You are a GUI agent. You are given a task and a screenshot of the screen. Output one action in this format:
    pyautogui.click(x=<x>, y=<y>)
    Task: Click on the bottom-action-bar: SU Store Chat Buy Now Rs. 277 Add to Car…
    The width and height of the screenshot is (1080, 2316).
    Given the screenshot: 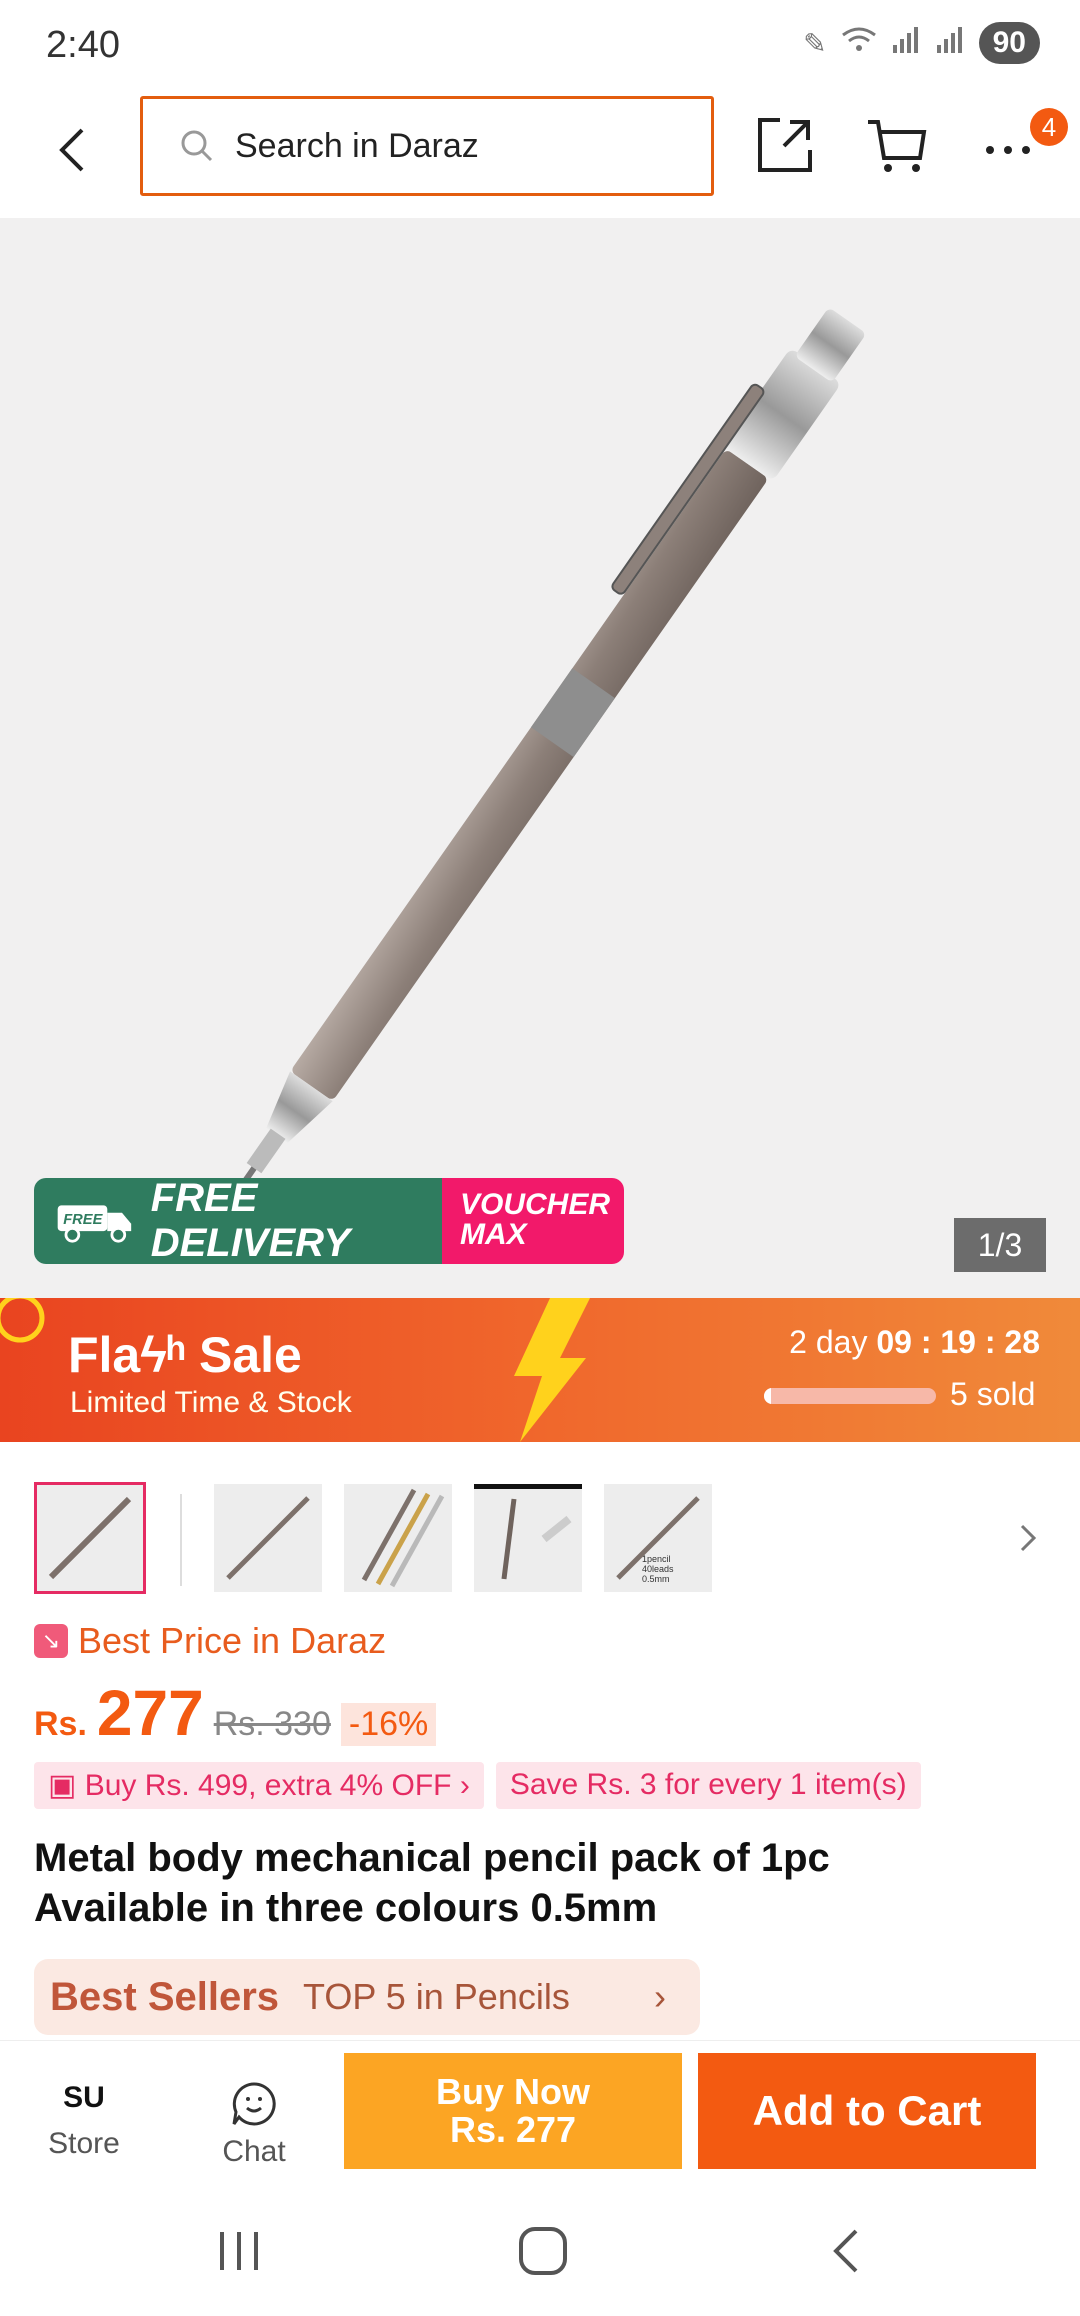 What is the action you would take?
    pyautogui.click(x=540, y=2115)
    